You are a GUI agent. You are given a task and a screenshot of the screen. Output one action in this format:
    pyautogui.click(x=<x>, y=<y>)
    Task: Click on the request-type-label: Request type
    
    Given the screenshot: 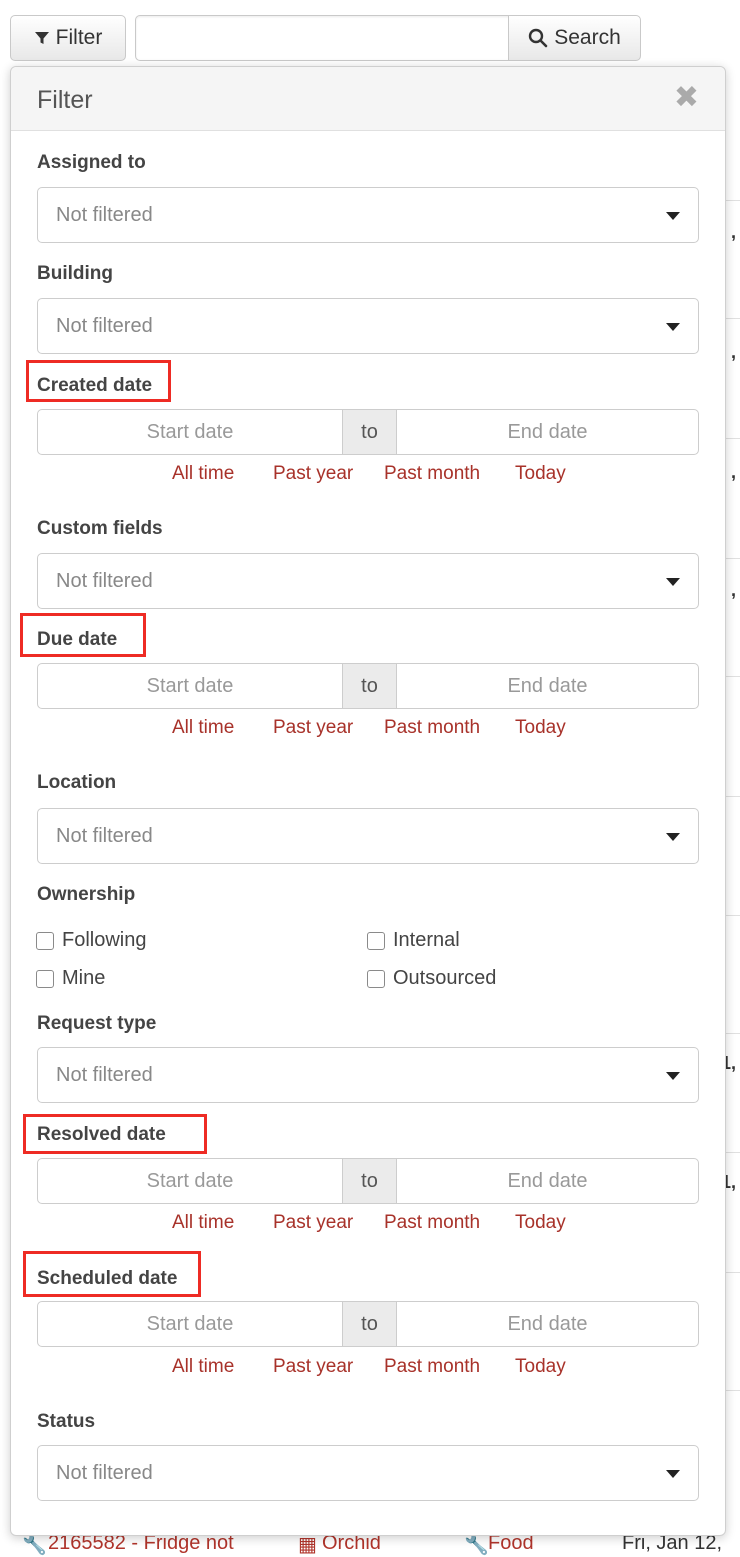 What is the action you would take?
    pyautogui.click(x=97, y=1023)
    